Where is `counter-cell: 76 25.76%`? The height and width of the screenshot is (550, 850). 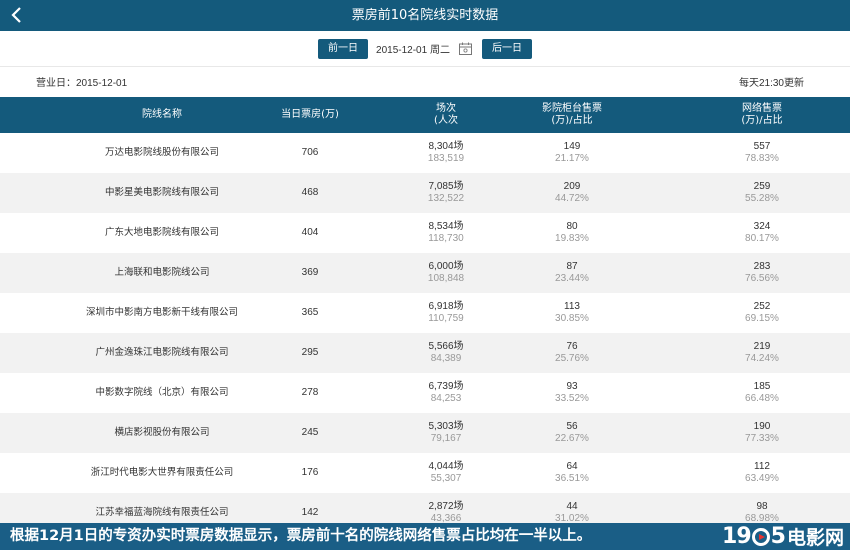
counter-cell: 76 25.76% is located at coordinates (572, 353).